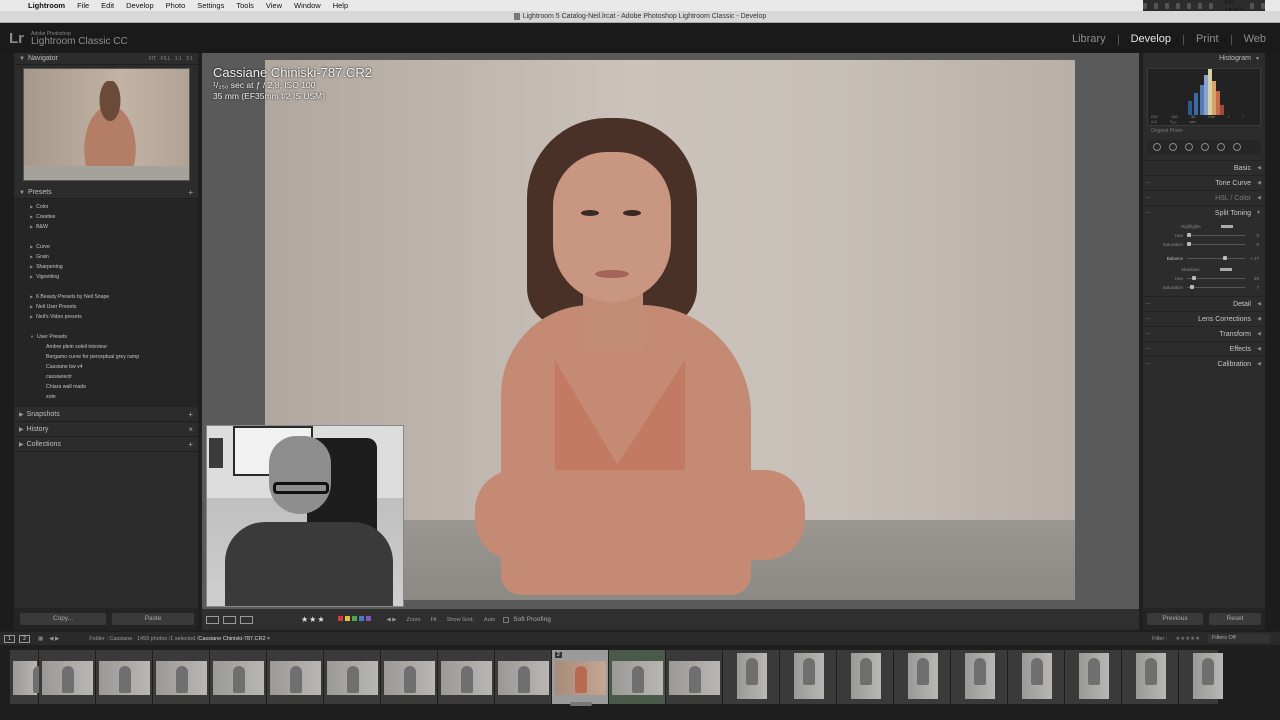 The width and height of the screenshot is (1280, 720). Describe the element at coordinates (1157, 147) in the screenshot. I see `crop-tool-icon` at that location.